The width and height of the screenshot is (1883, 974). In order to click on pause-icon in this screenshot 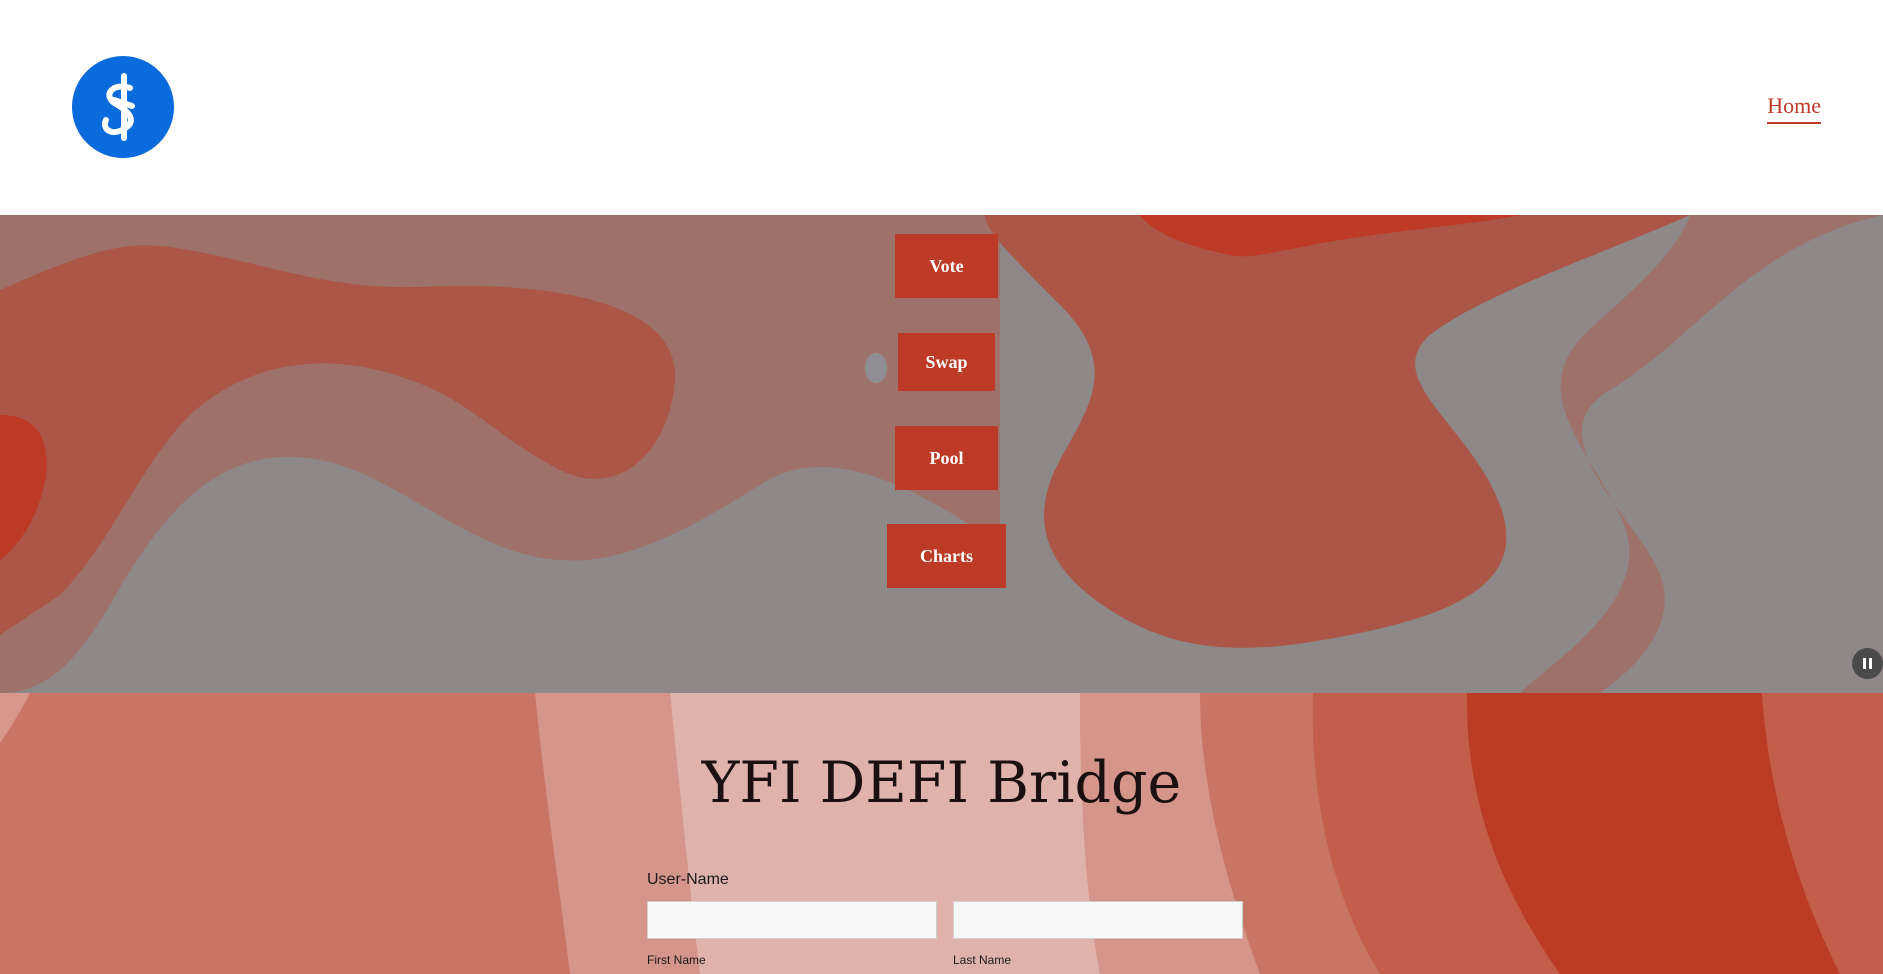, I will do `click(1867, 663)`.